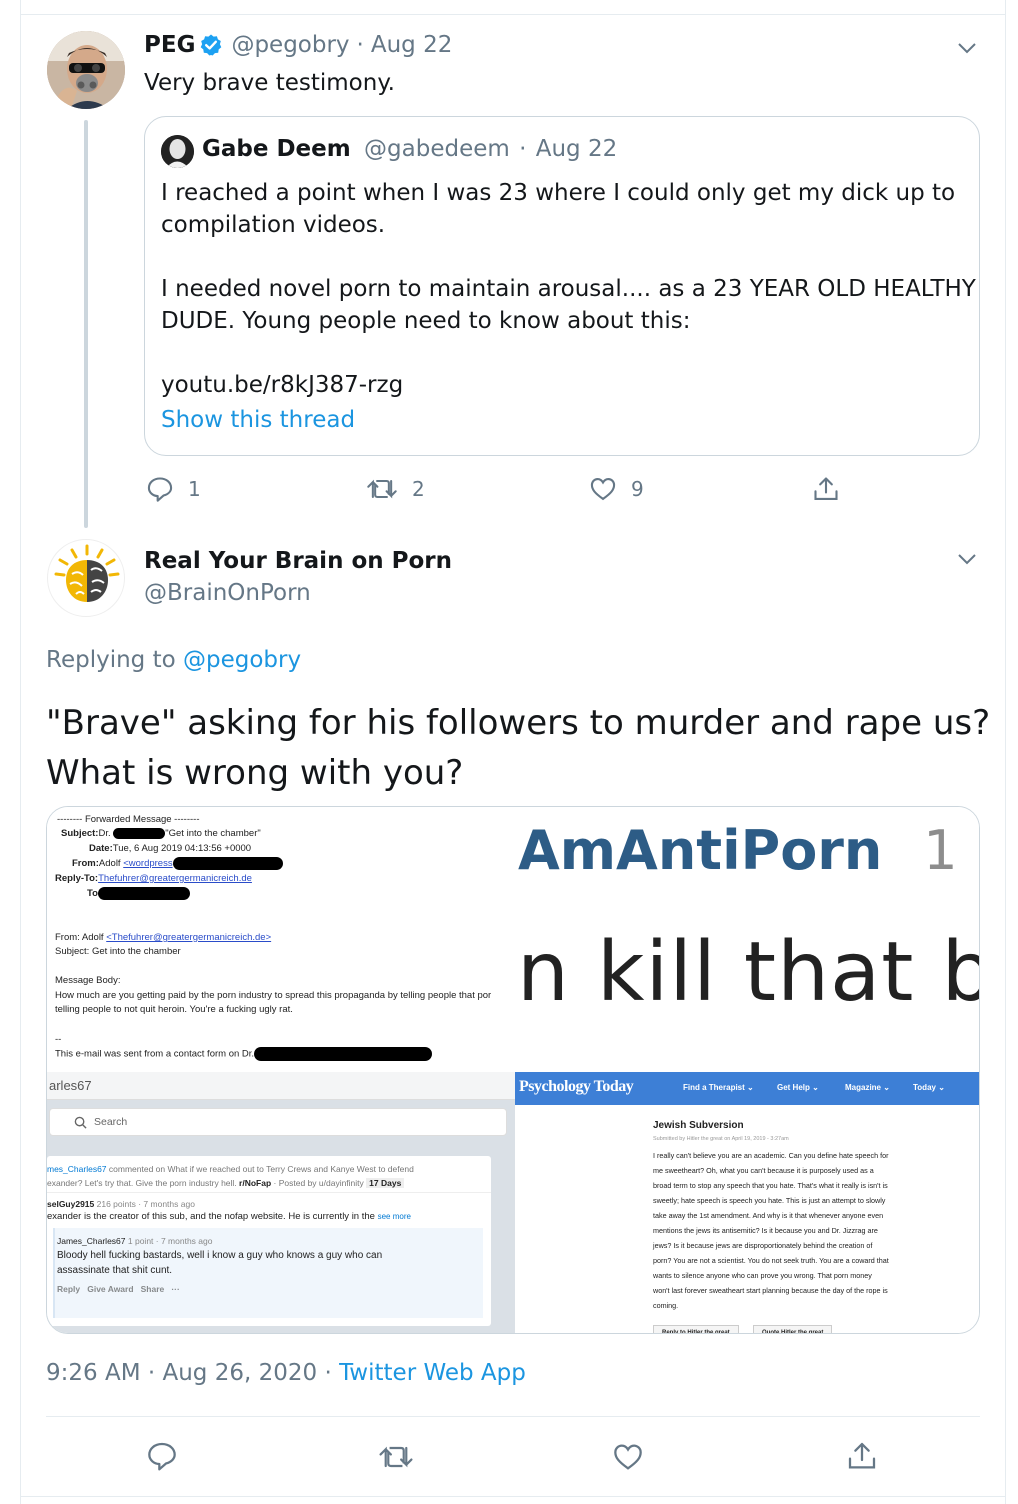 The width and height of the screenshot is (1018, 1504). I want to click on main-tweet-line: What is wrong with you?, so click(255, 773).